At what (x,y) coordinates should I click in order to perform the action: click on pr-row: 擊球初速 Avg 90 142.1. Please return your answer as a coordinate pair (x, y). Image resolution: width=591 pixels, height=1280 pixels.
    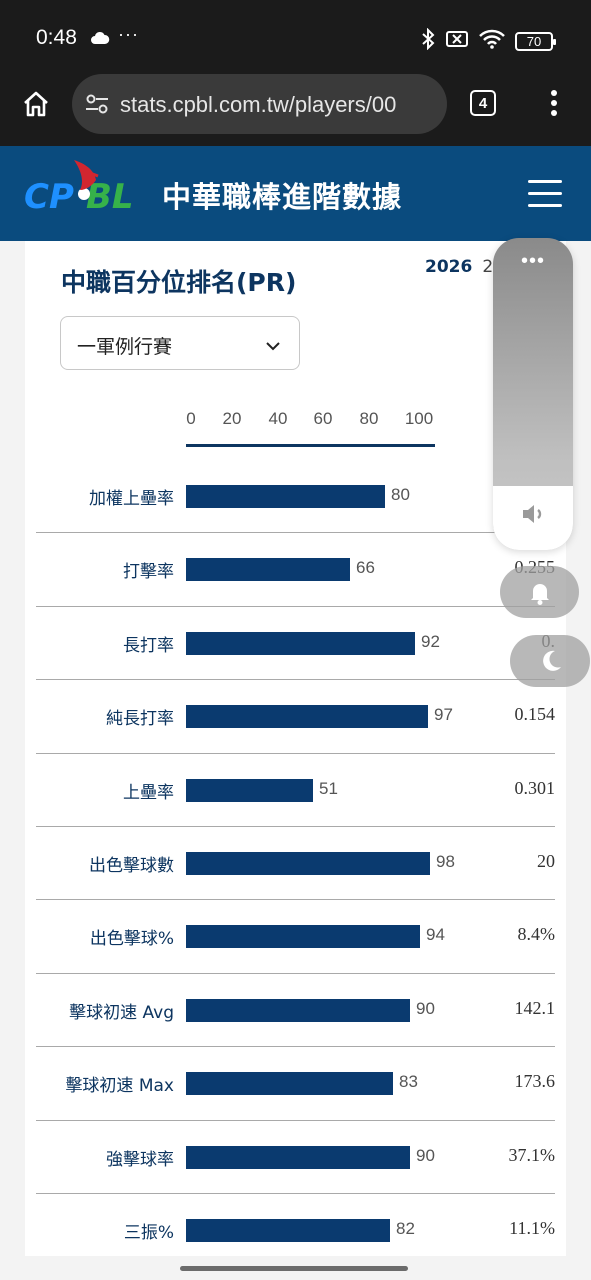
    Looking at the image, I should click on (296, 1011).